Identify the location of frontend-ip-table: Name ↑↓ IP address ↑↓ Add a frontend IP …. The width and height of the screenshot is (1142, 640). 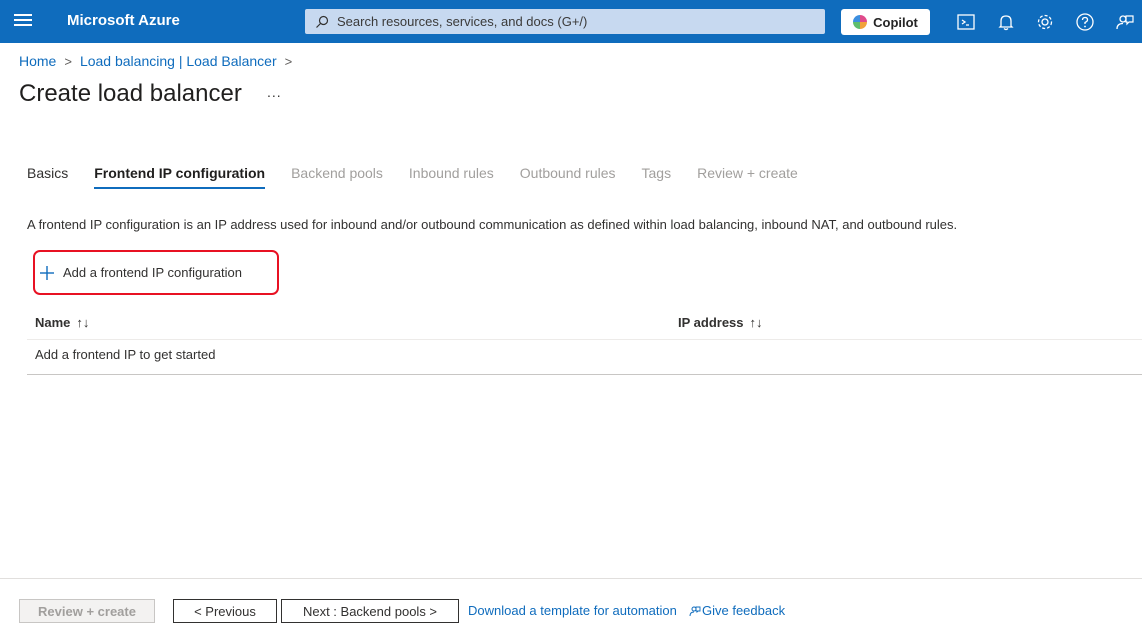
(584, 340).